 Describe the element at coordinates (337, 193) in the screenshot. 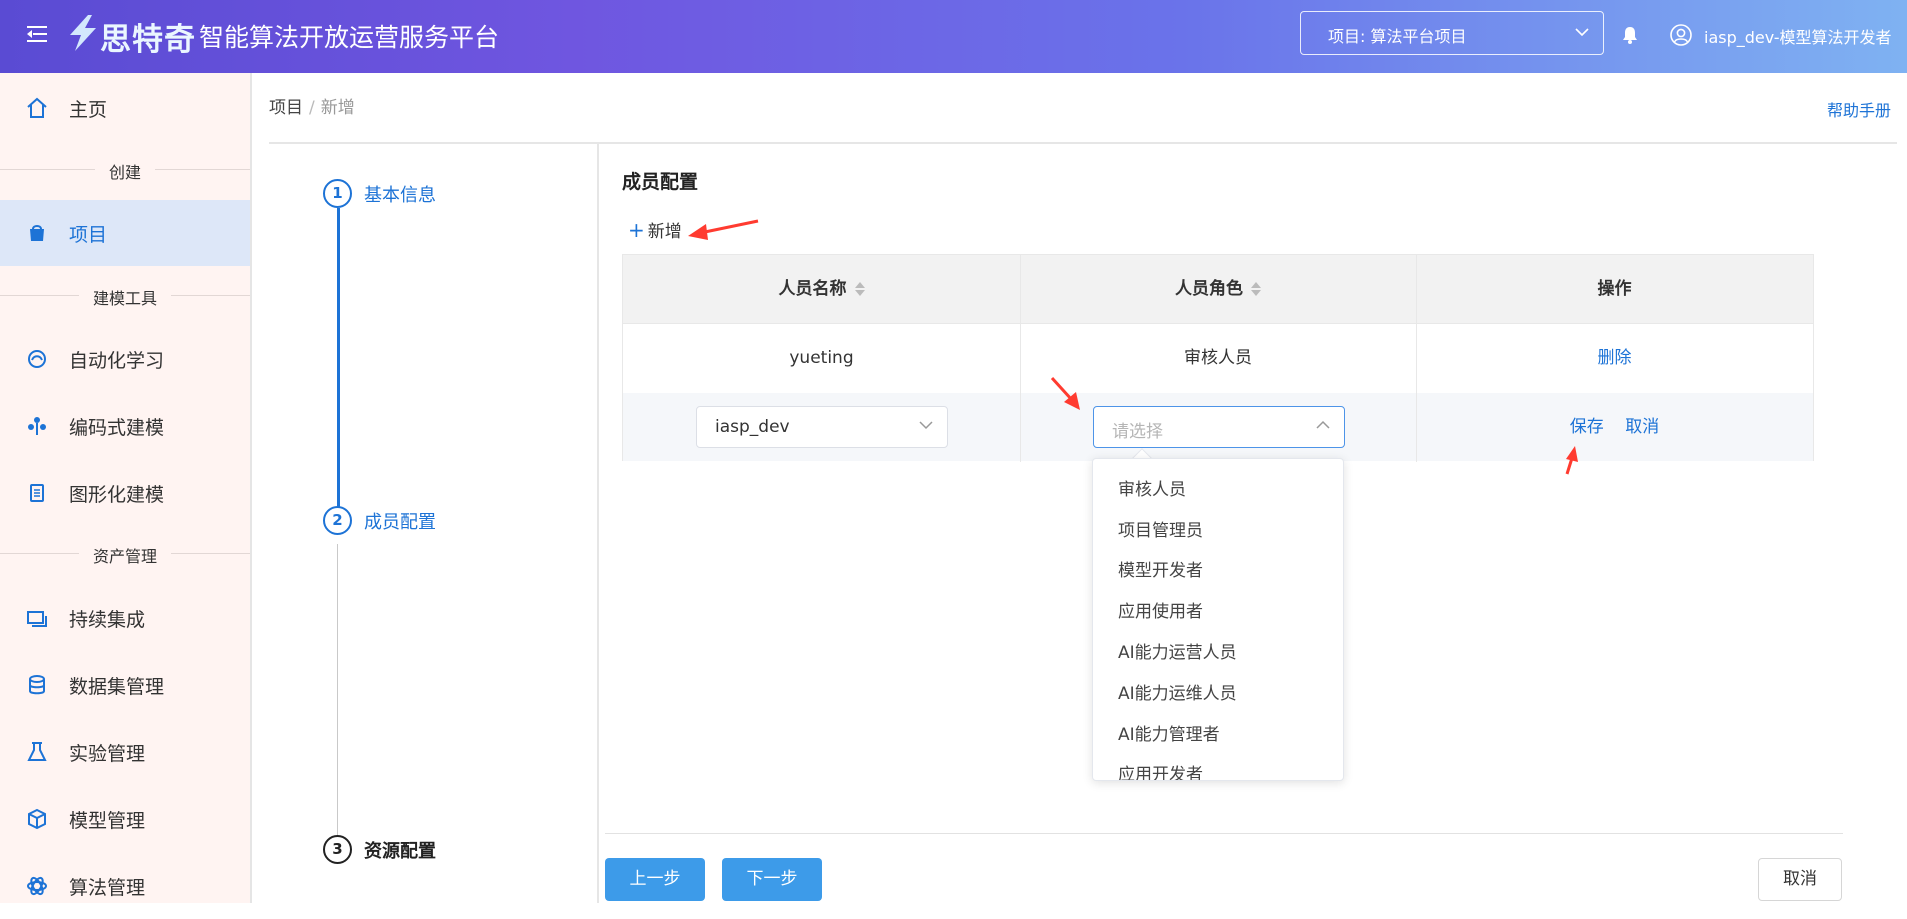

I see `step-1-number: 1` at that location.